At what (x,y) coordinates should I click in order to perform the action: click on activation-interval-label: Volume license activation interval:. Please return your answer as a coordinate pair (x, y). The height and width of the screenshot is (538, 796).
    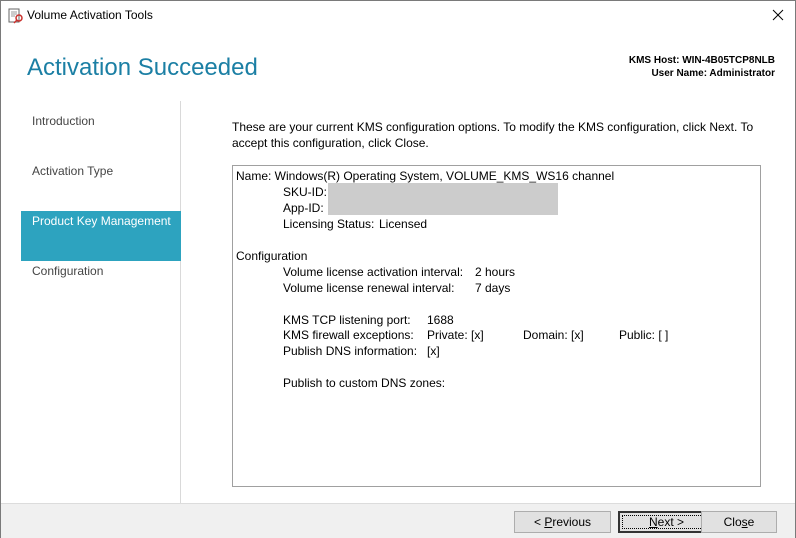
    Looking at the image, I should click on (373, 272).